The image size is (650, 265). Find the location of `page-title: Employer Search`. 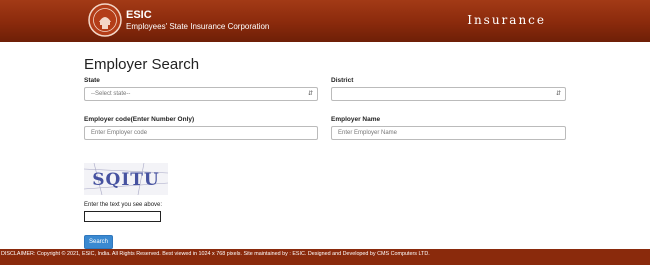

page-title: Employer Search is located at coordinates (142, 64).